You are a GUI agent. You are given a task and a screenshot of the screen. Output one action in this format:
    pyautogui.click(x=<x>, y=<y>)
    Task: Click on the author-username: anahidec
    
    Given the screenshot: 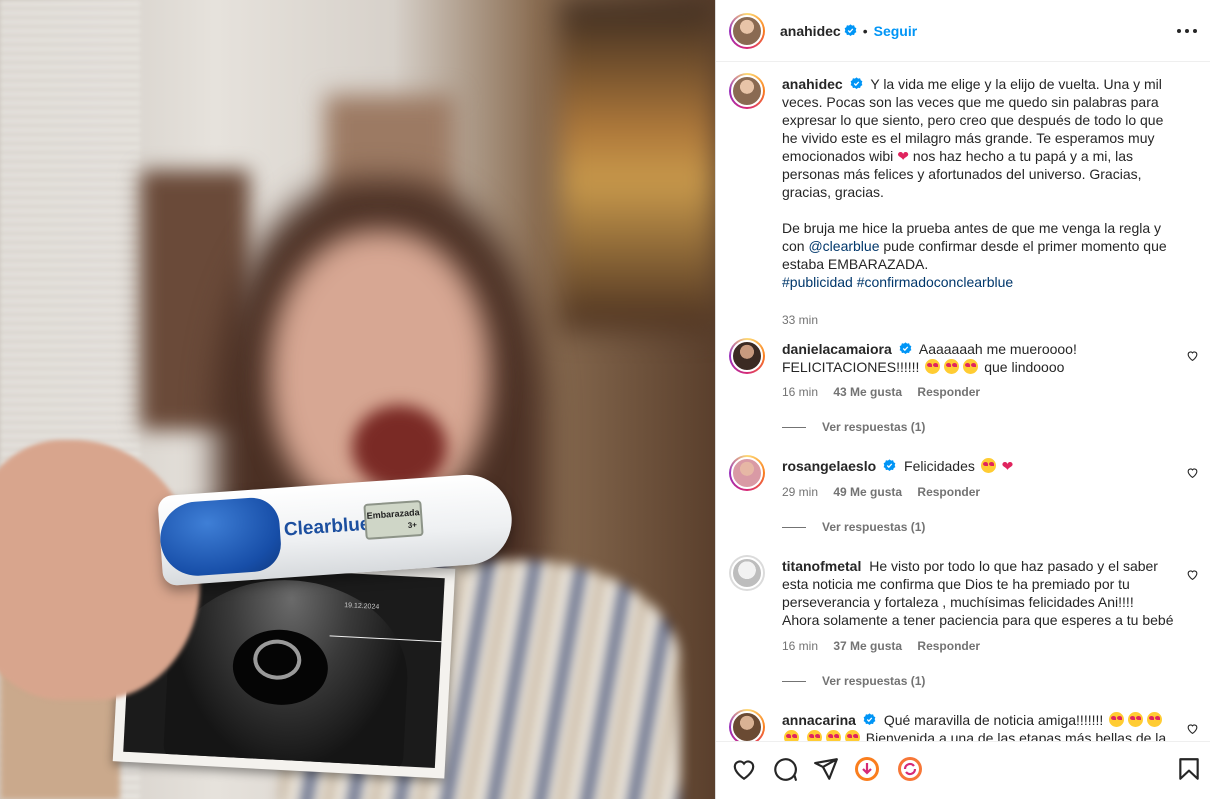 What is the action you would take?
    pyautogui.click(x=810, y=31)
    